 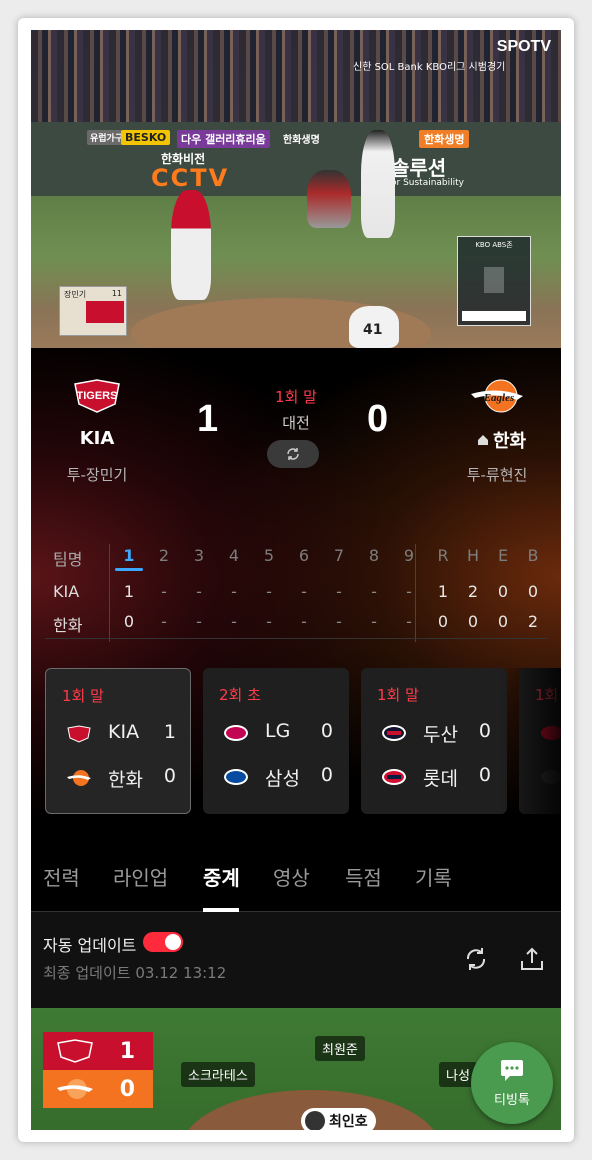 I want to click on refresh-score-button, so click(x=293, y=454).